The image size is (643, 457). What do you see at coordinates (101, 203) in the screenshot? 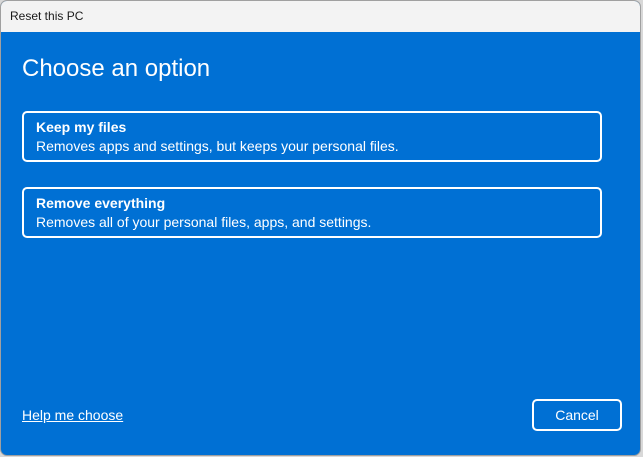
I see `option-title: Remove everything` at bounding box center [101, 203].